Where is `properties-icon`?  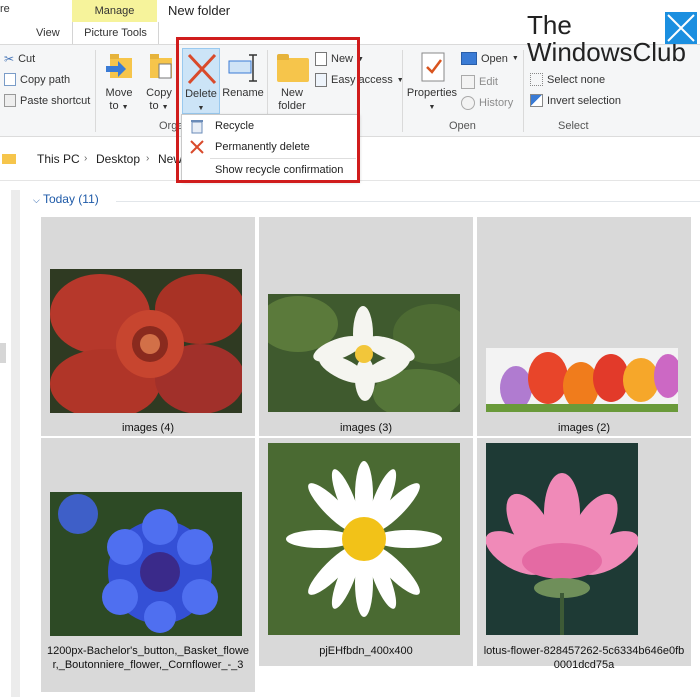
properties-icon is located at coordinates (433, 67).